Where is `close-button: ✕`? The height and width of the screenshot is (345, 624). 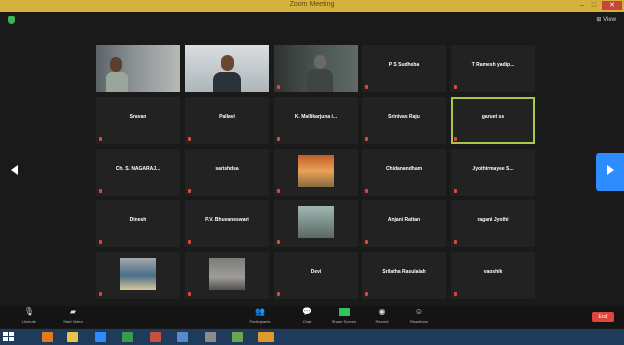
close-button: ✕ is located at coordinates (612, 5).